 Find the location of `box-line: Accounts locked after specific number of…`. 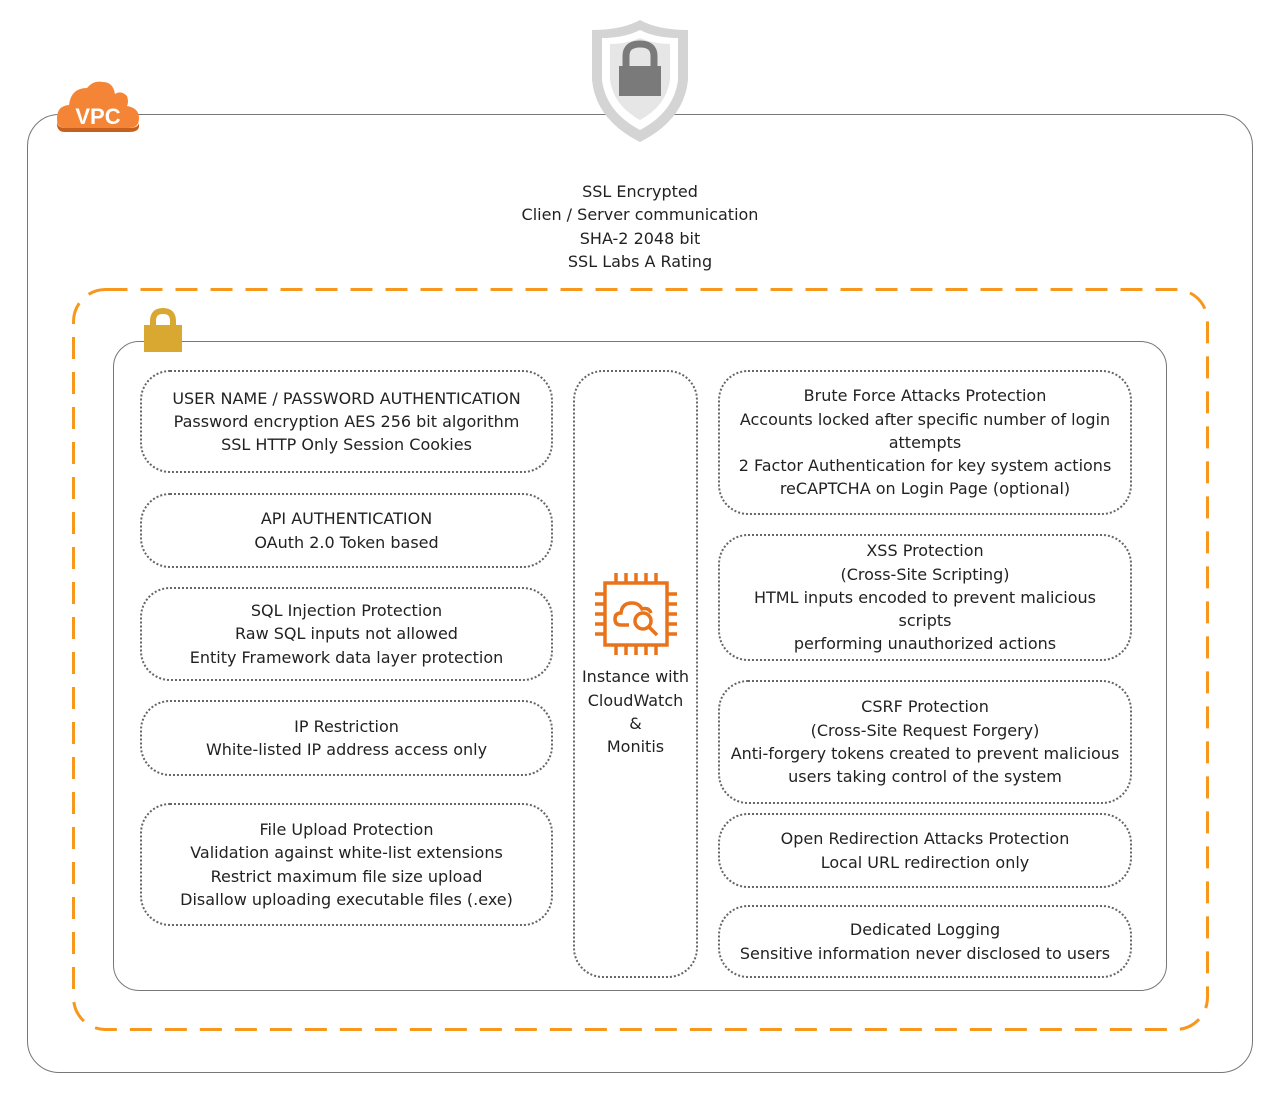

box-line: Accounts locked after specific number of… is located at coordinates (925, 419).